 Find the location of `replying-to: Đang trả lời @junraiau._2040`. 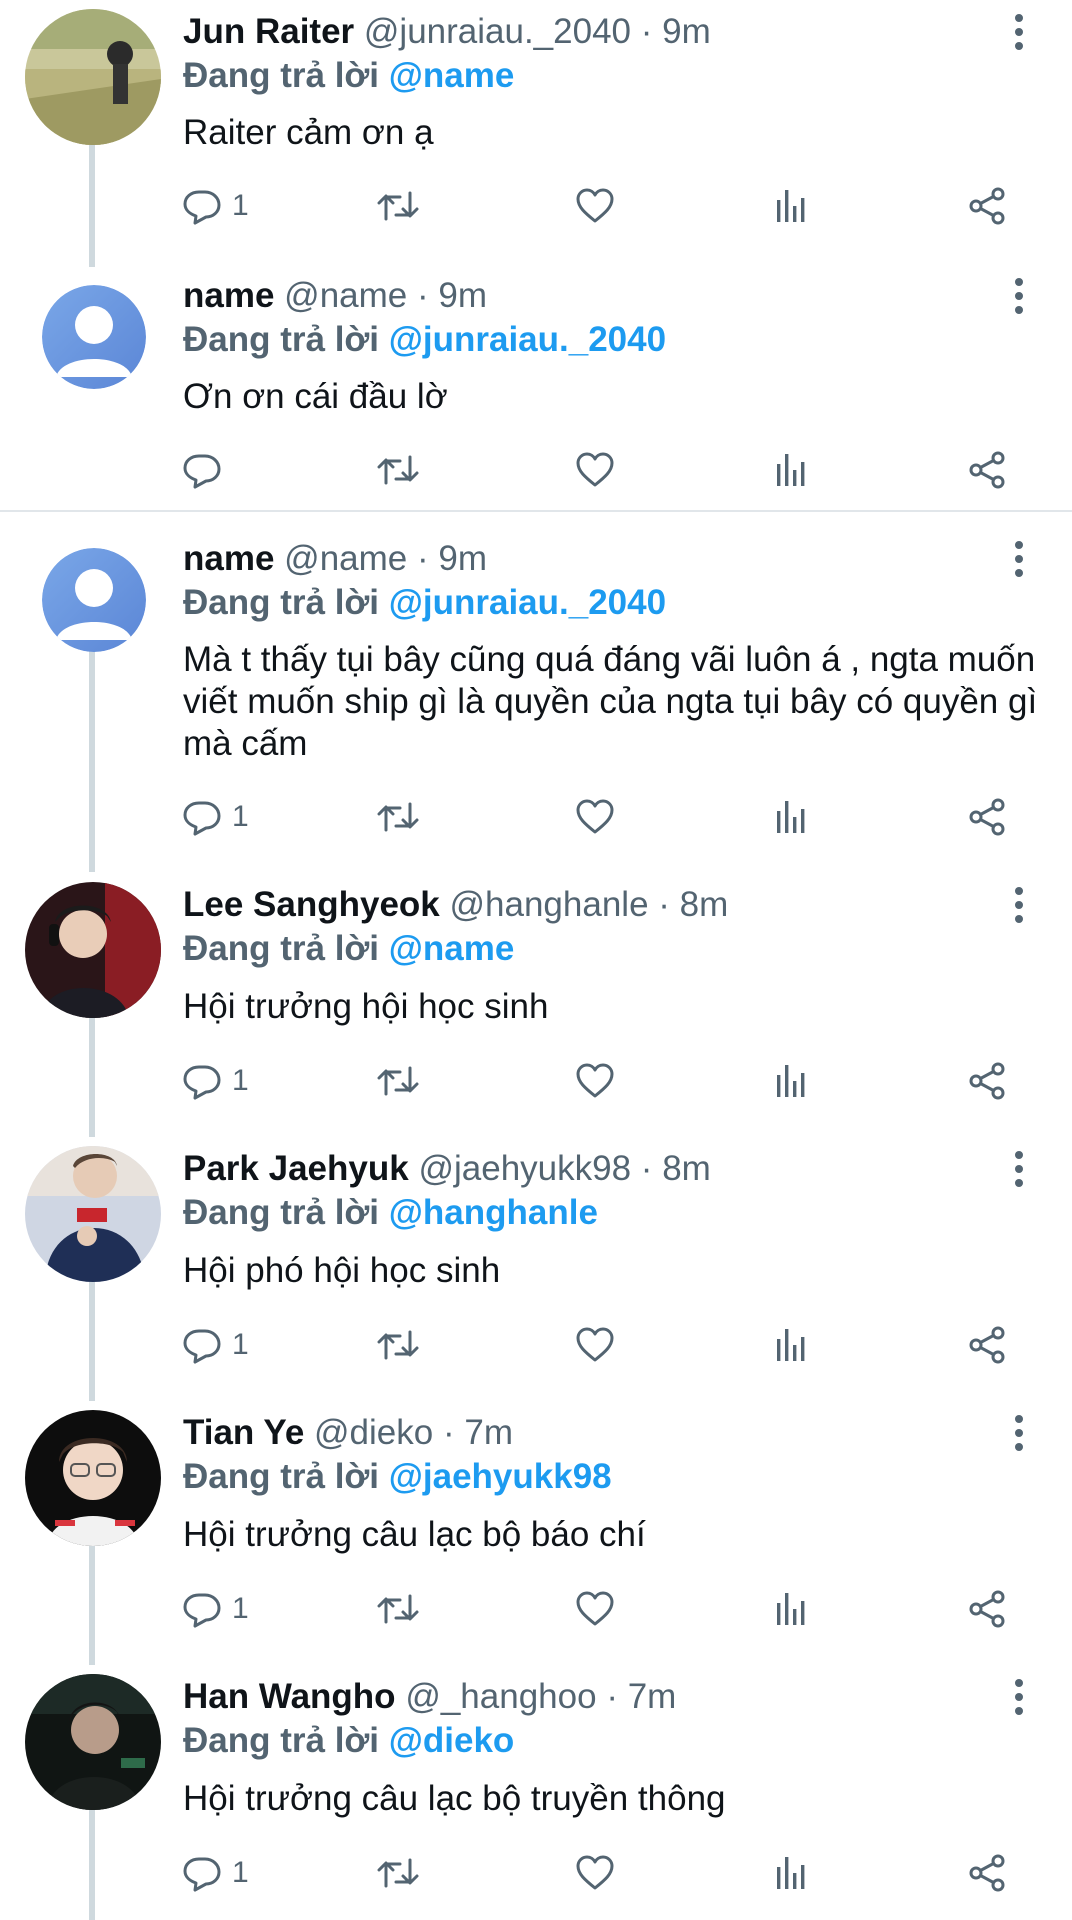

replying-to: Đang trả lời @junraiau._2040 is located at coordinates (424, 603).